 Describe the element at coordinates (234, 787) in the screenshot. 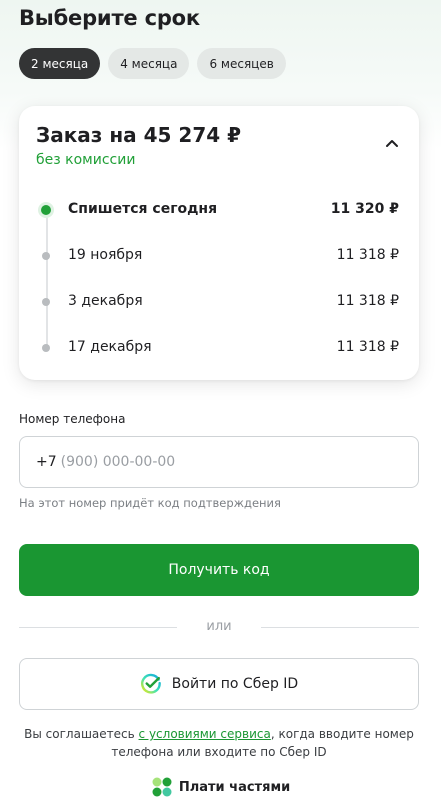

I see `brand-name: Плати частями` at that location.